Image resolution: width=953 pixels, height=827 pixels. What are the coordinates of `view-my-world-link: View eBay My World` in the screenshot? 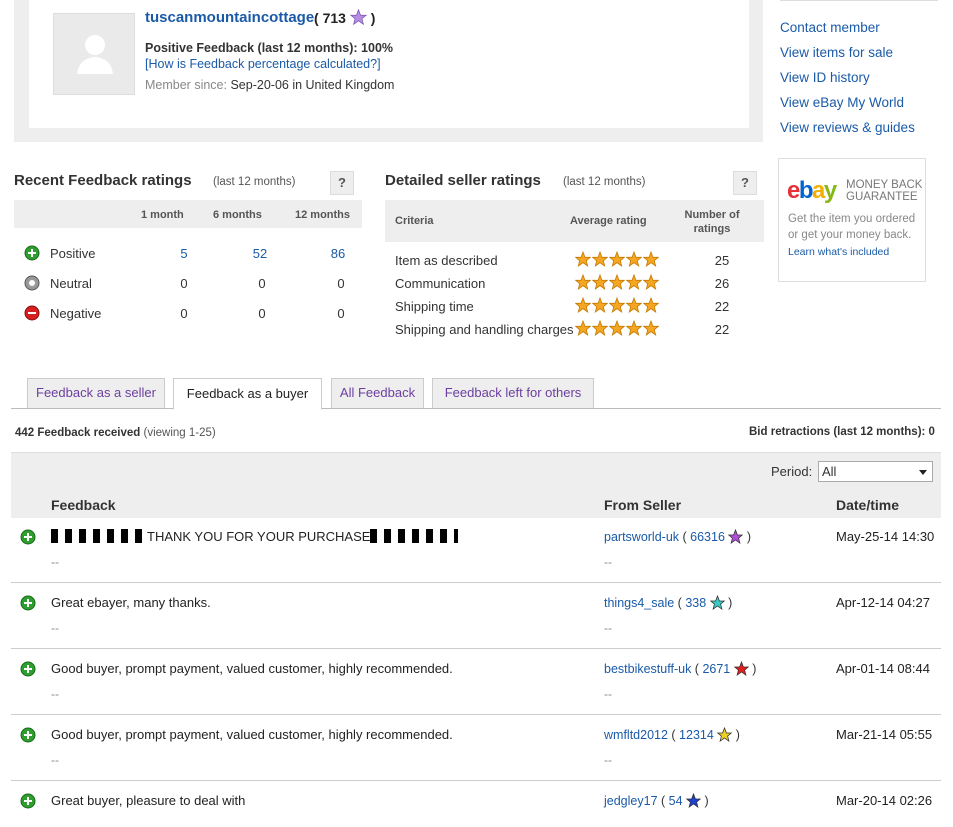 It's located at (847, 107).